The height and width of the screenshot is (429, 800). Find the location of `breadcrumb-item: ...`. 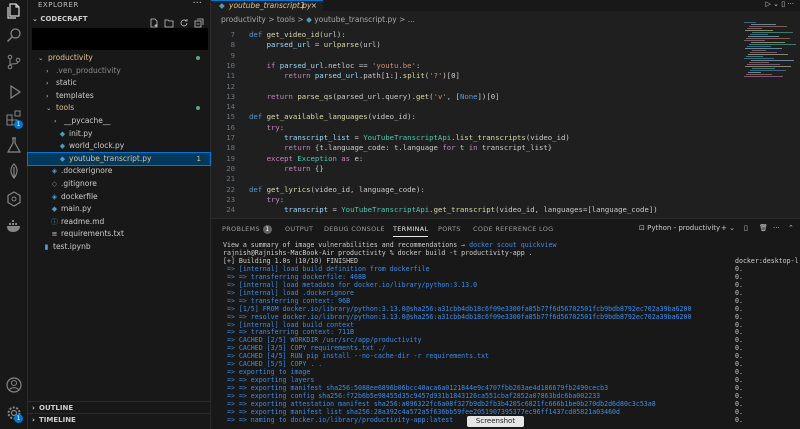

breadcrumb-item: ... is located at coordinates (411, 19).